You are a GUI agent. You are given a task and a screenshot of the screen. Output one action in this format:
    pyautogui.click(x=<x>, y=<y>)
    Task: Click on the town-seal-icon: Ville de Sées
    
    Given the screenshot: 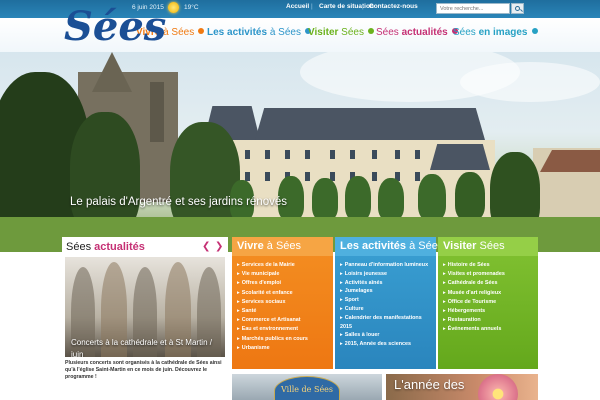 What is the action you would take?
    pyautogui.click(x=307, y=388)
    